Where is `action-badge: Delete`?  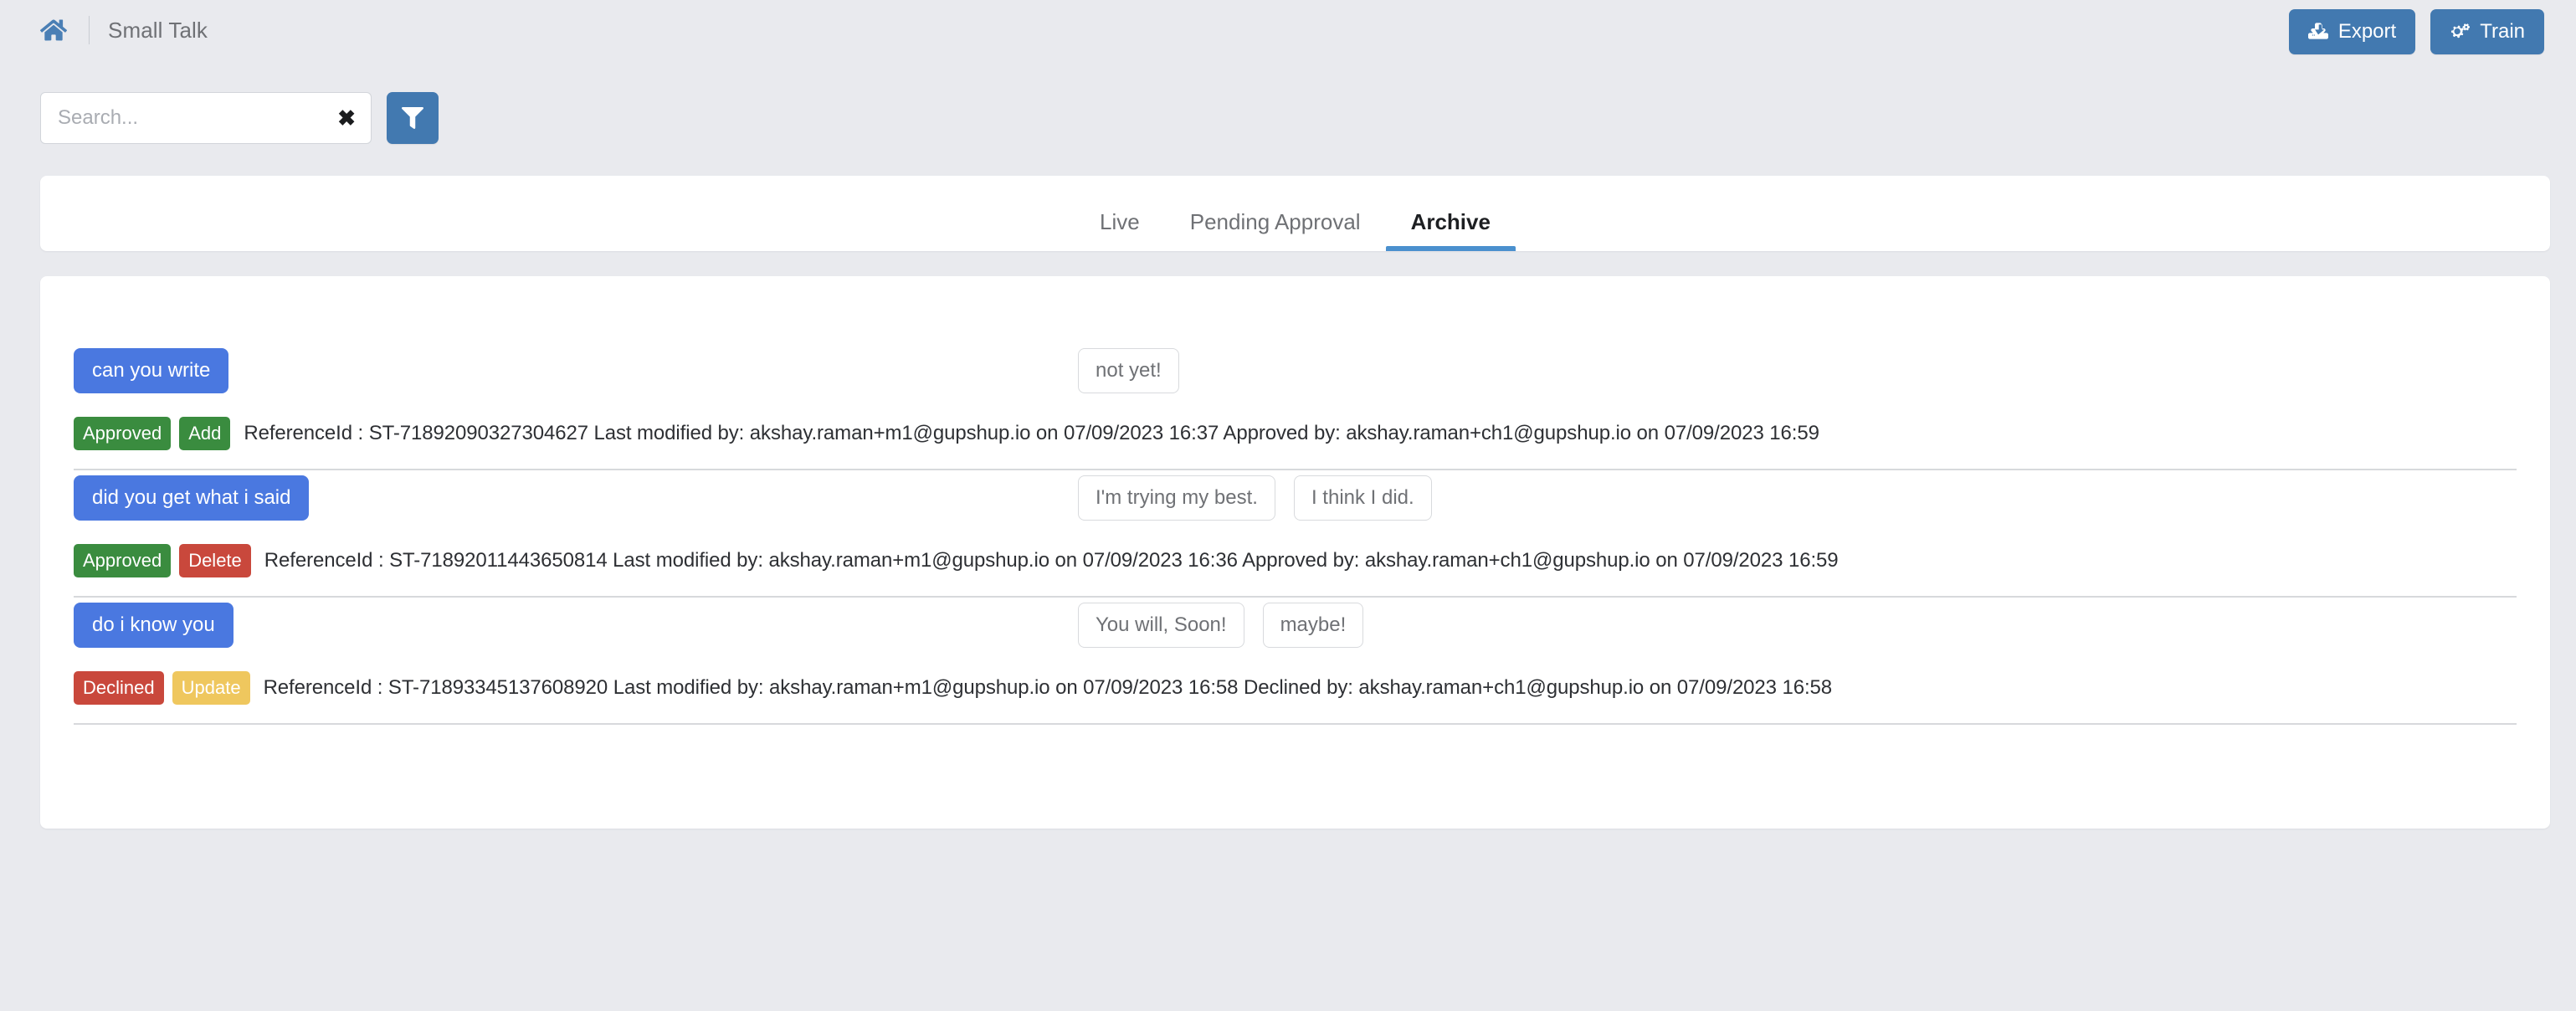
action-badge: Delete is located at coordinates (215, 560).